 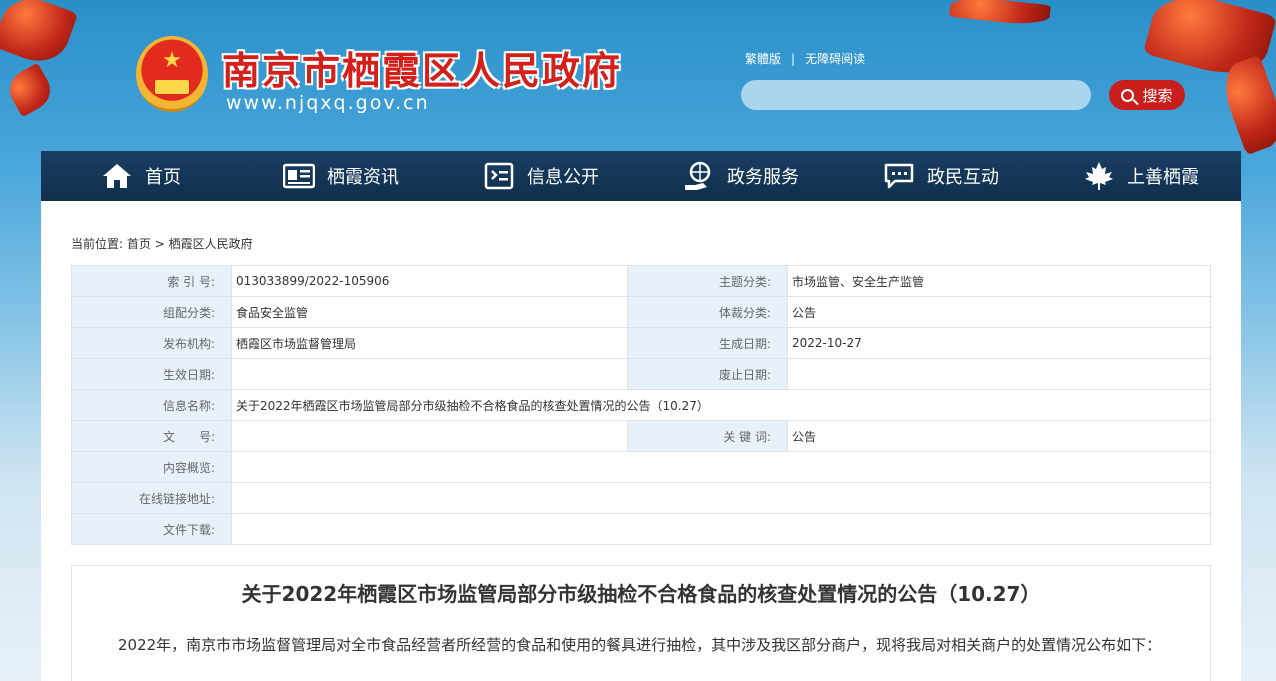 I want to click on nav-label: 上善栖霞, so click(x=1163, y=177).